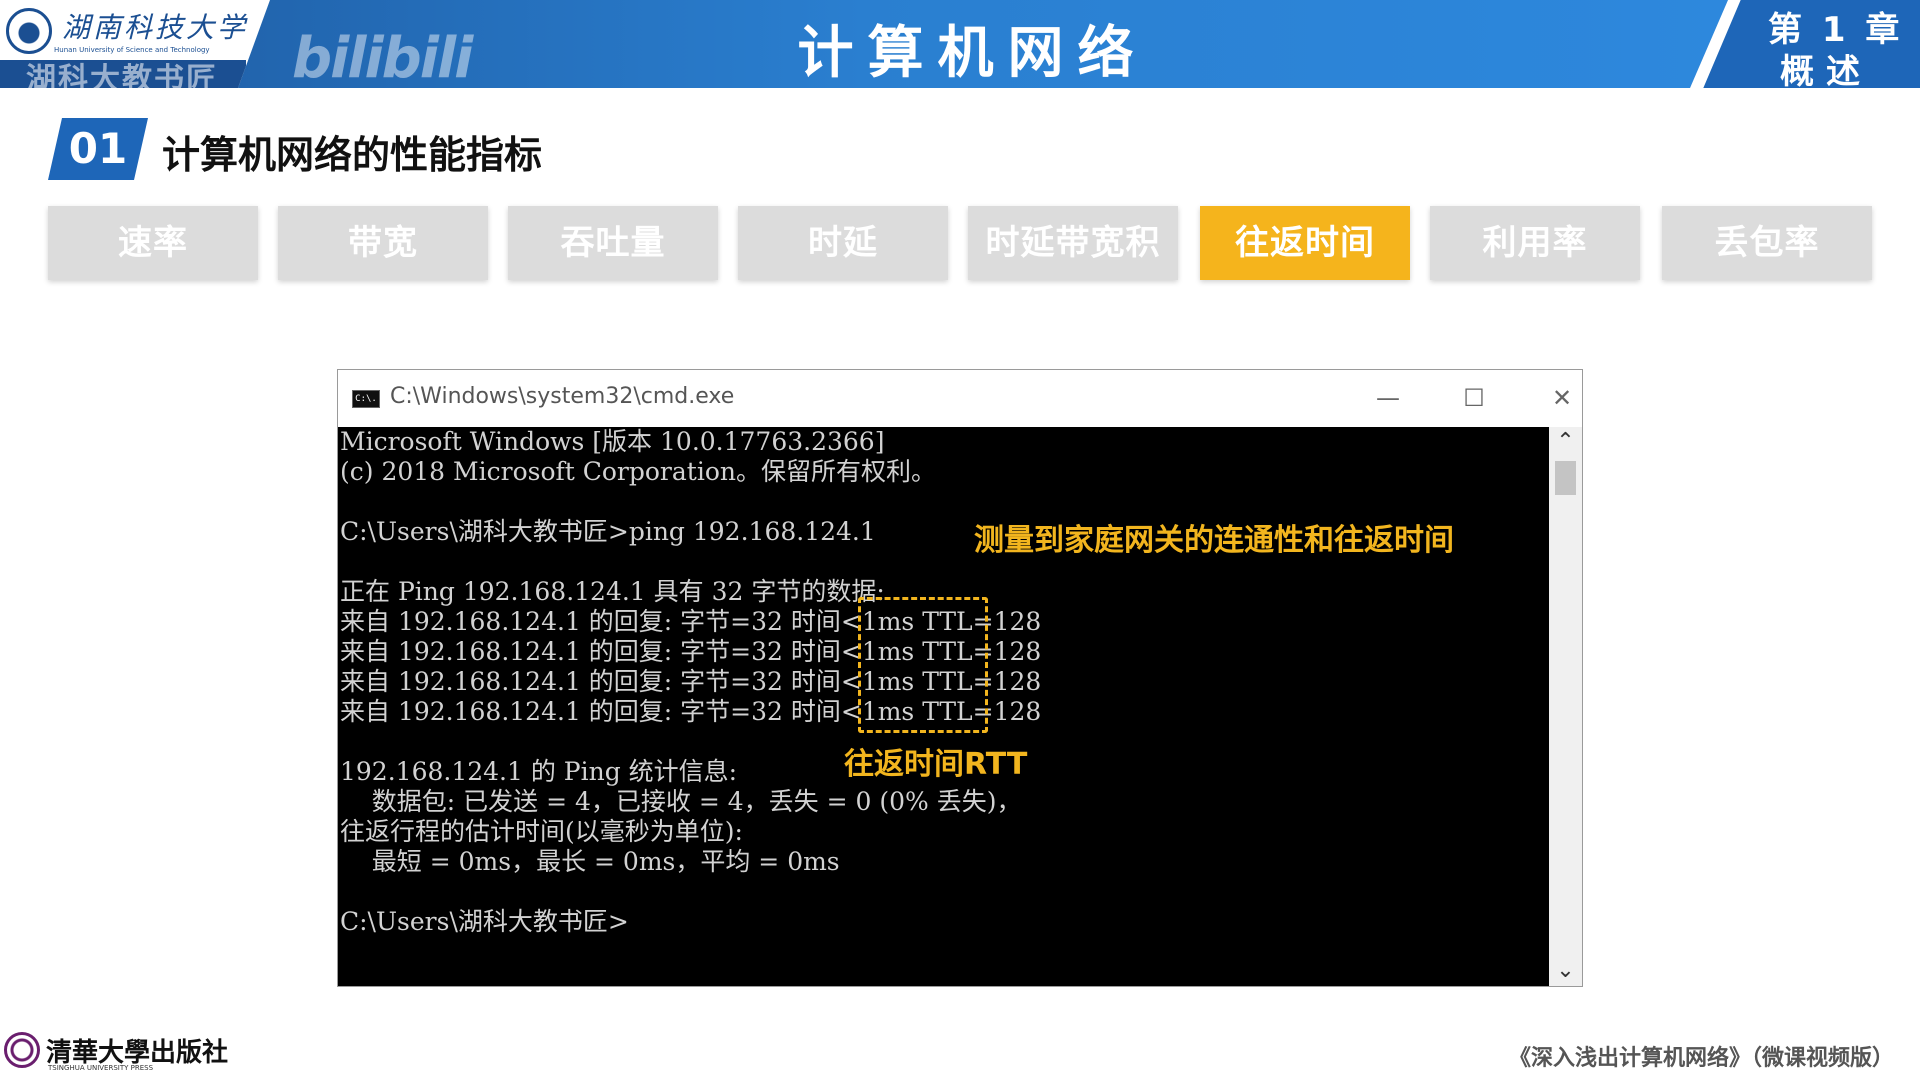 Image resolution: width=1920 pixels, height=1080 pixels. I want to click on console-line: Microsoft Windows [版本 10.0.17763.2366], so click(612, 441).